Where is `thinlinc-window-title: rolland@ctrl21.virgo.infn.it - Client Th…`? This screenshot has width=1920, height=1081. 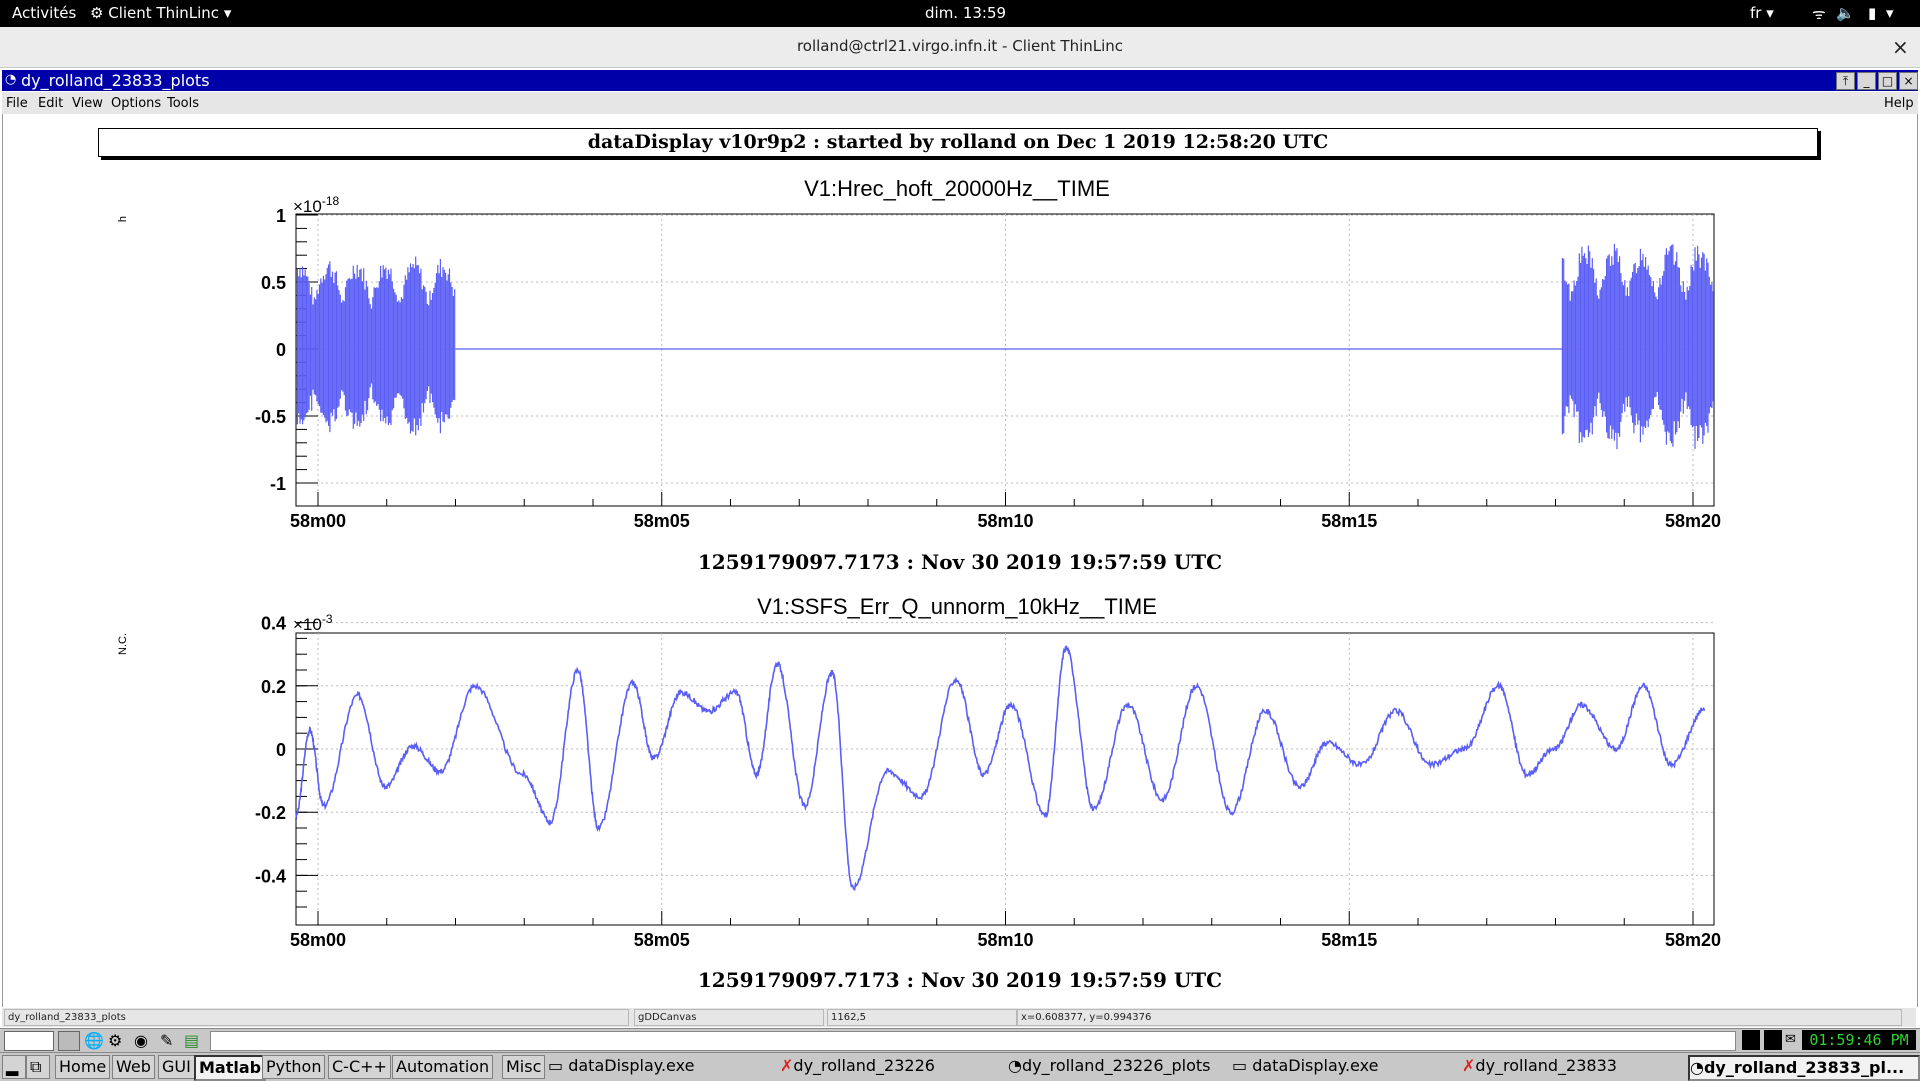 thinlinc-window-title: rolland@ctrl21.virgo.infn.it - Client Th… is located at coordinates (960, 46).